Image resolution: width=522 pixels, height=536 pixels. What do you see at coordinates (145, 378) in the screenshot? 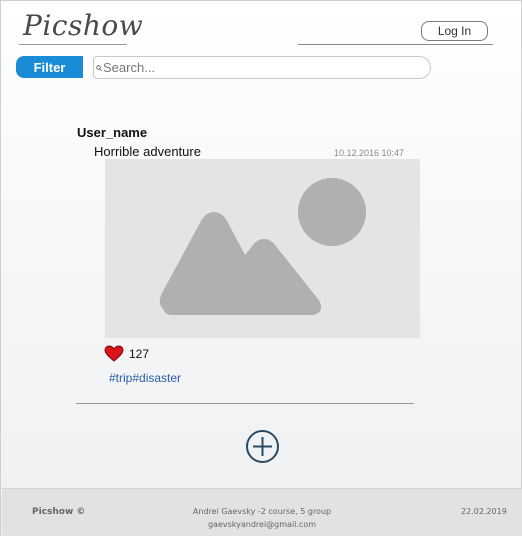
I see `post-tags: #trip#disaster` at bounding box center [145, 378].